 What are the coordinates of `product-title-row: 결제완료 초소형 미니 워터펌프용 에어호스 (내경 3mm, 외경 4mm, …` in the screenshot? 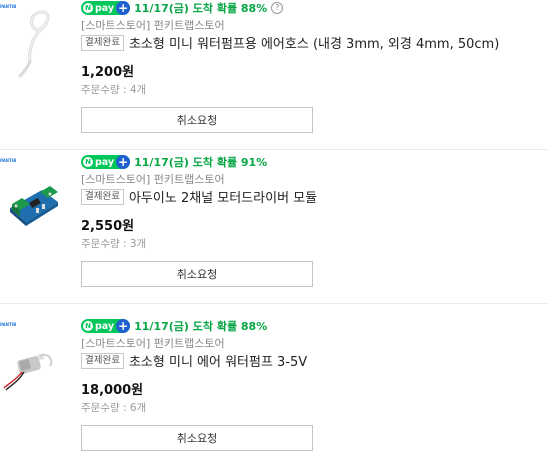 It's located at (290, 42).